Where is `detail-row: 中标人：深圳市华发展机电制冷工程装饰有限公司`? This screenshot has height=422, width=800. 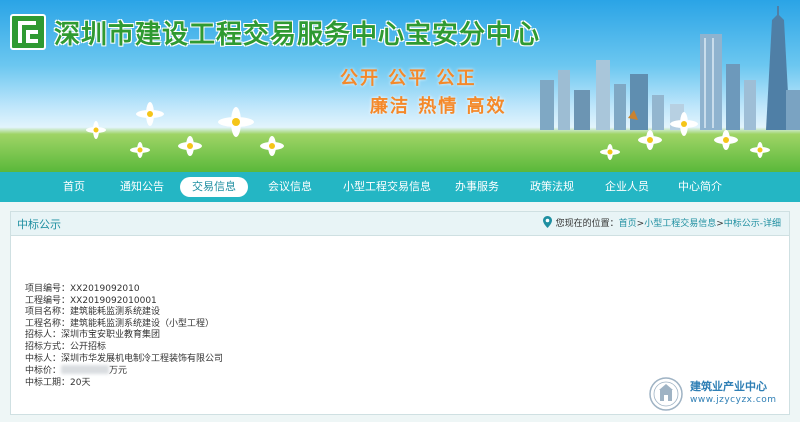 detail-row: 中标人：深圳市华发展机电制冷工程装饰有限公司 is located at coordinates (124, 360).